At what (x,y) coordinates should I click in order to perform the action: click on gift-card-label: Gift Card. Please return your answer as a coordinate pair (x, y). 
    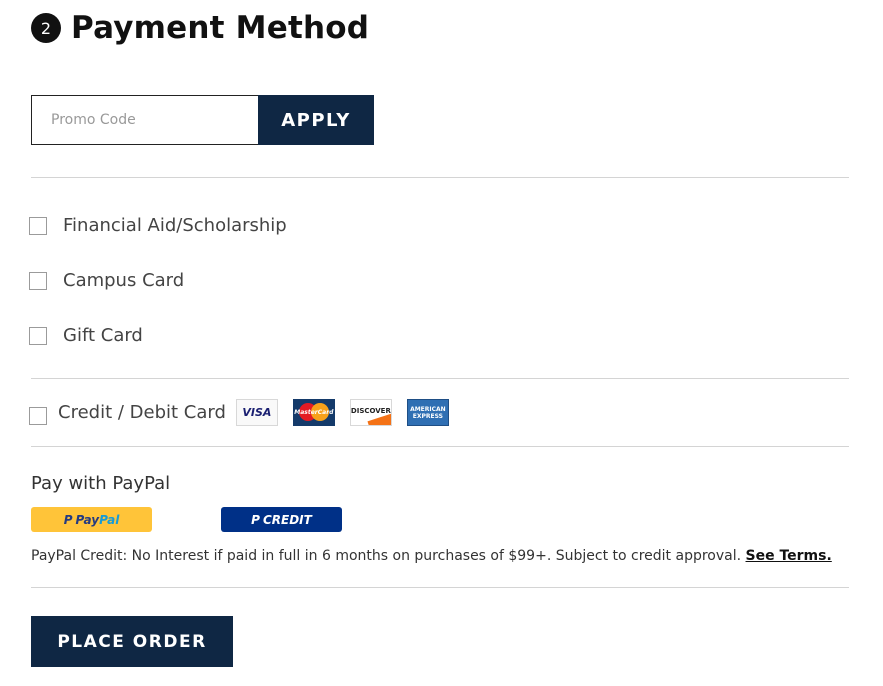
    Looking at the image, I should click on (103, 335).